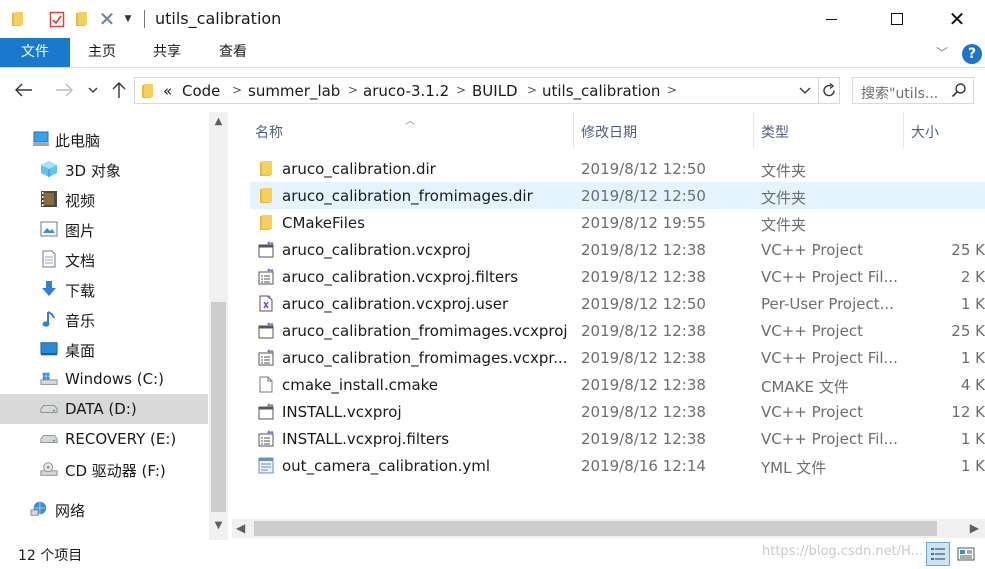 This screenshot has height=569, width=985. What do you see at coordinates (663, 130) in the screenshot?
I see `column-header-date: 修改日期` at bounding box center [663, 130].